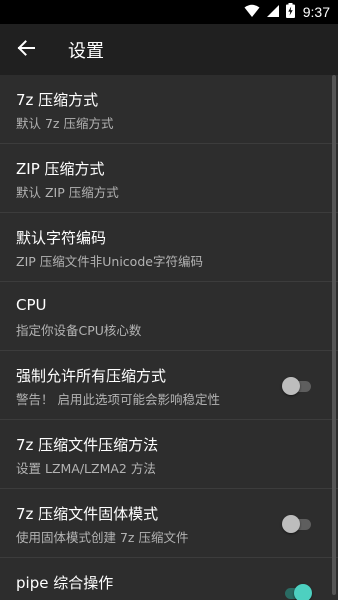 This screenshot has width=338, height=600. Describe the element at coordinates (169, 454) in the screenshot. I see `setting-7z-compression-method: 7z 压缩文件压缩方法 设置 LZMA/LZMA2 方法` at that location.